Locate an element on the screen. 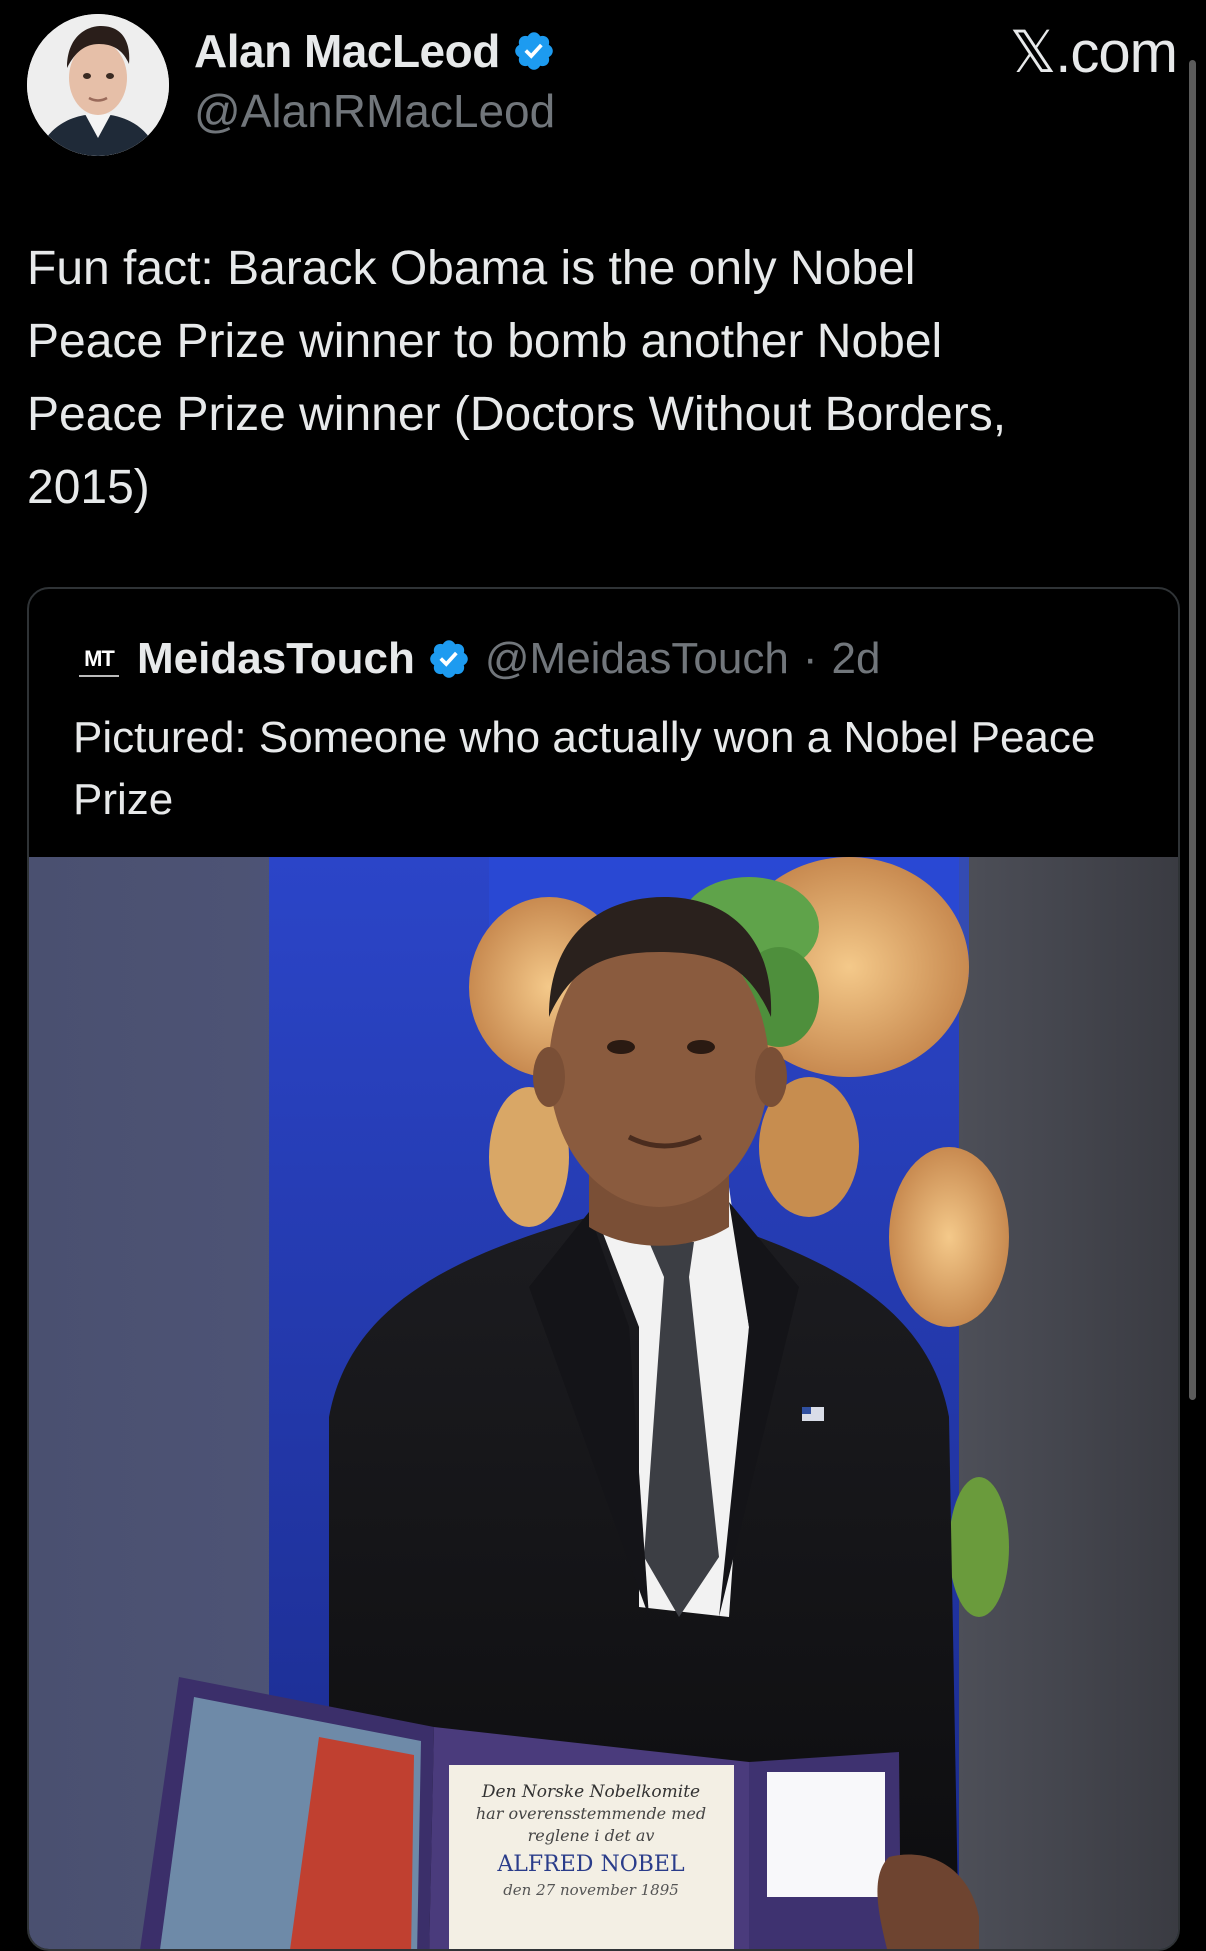 Image resolution: width=1206 pixels, height=1951 pixels. quote-author-name: MeidasTouch is located at coordinates (276, 659).